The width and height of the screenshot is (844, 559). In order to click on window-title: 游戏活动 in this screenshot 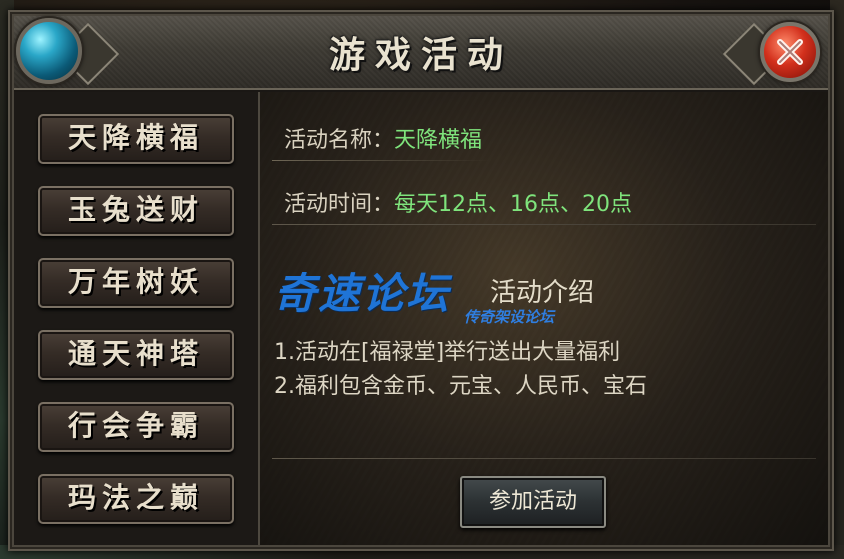, I will do `click(420, 55)`.